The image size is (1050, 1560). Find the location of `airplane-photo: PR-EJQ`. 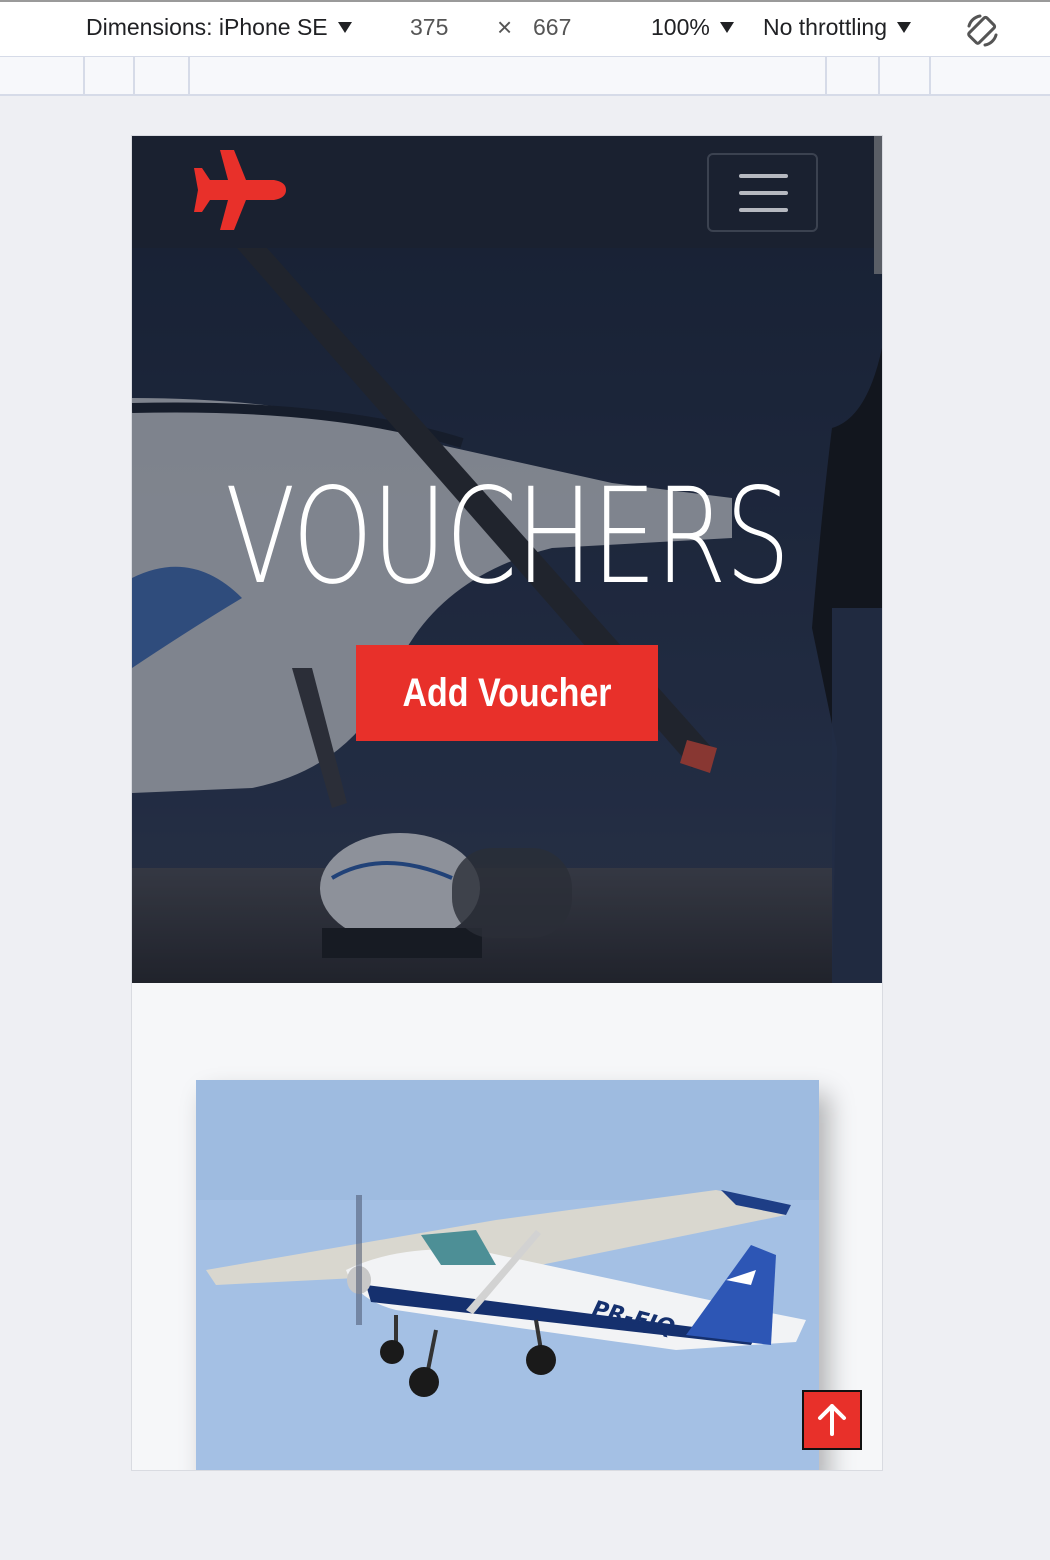

airplane-photo: PR-EJQ is located at coordinates (507, 1275).